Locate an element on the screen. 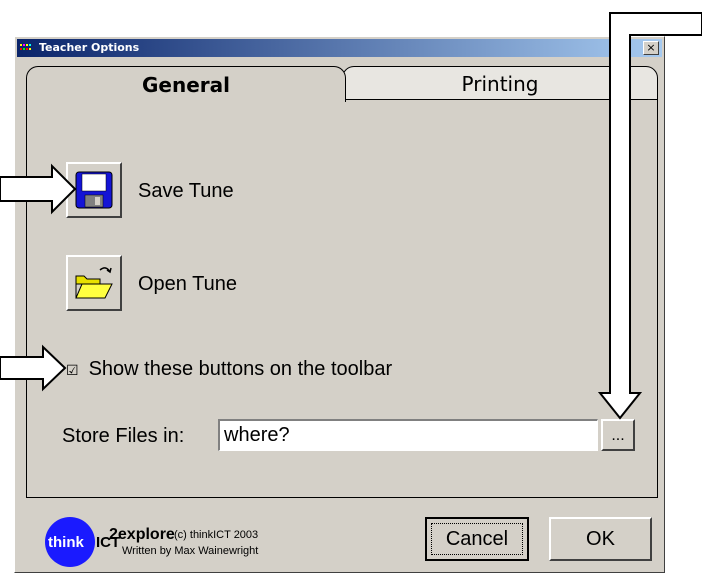 The image size is (702, 573). window-title: Teacher Options is located at coordinates (89, 47).